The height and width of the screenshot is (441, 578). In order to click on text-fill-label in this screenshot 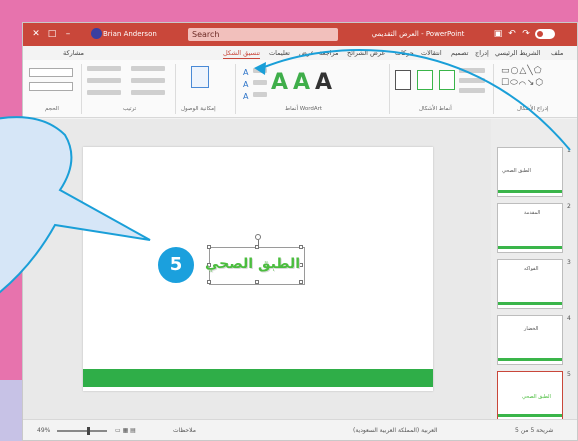, I will do `click(260, 70)`.